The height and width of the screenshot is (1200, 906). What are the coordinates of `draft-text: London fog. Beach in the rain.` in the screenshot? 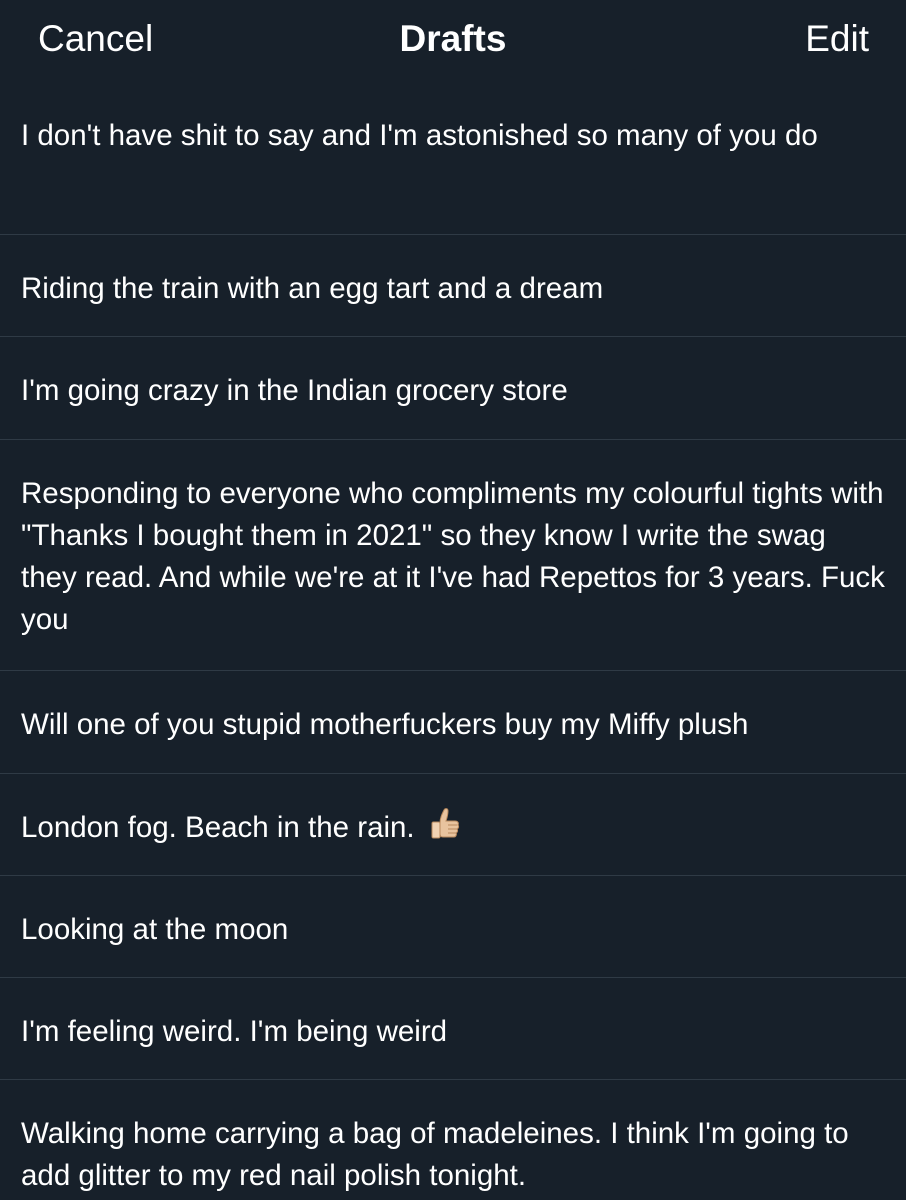 It's located at (218, 827).